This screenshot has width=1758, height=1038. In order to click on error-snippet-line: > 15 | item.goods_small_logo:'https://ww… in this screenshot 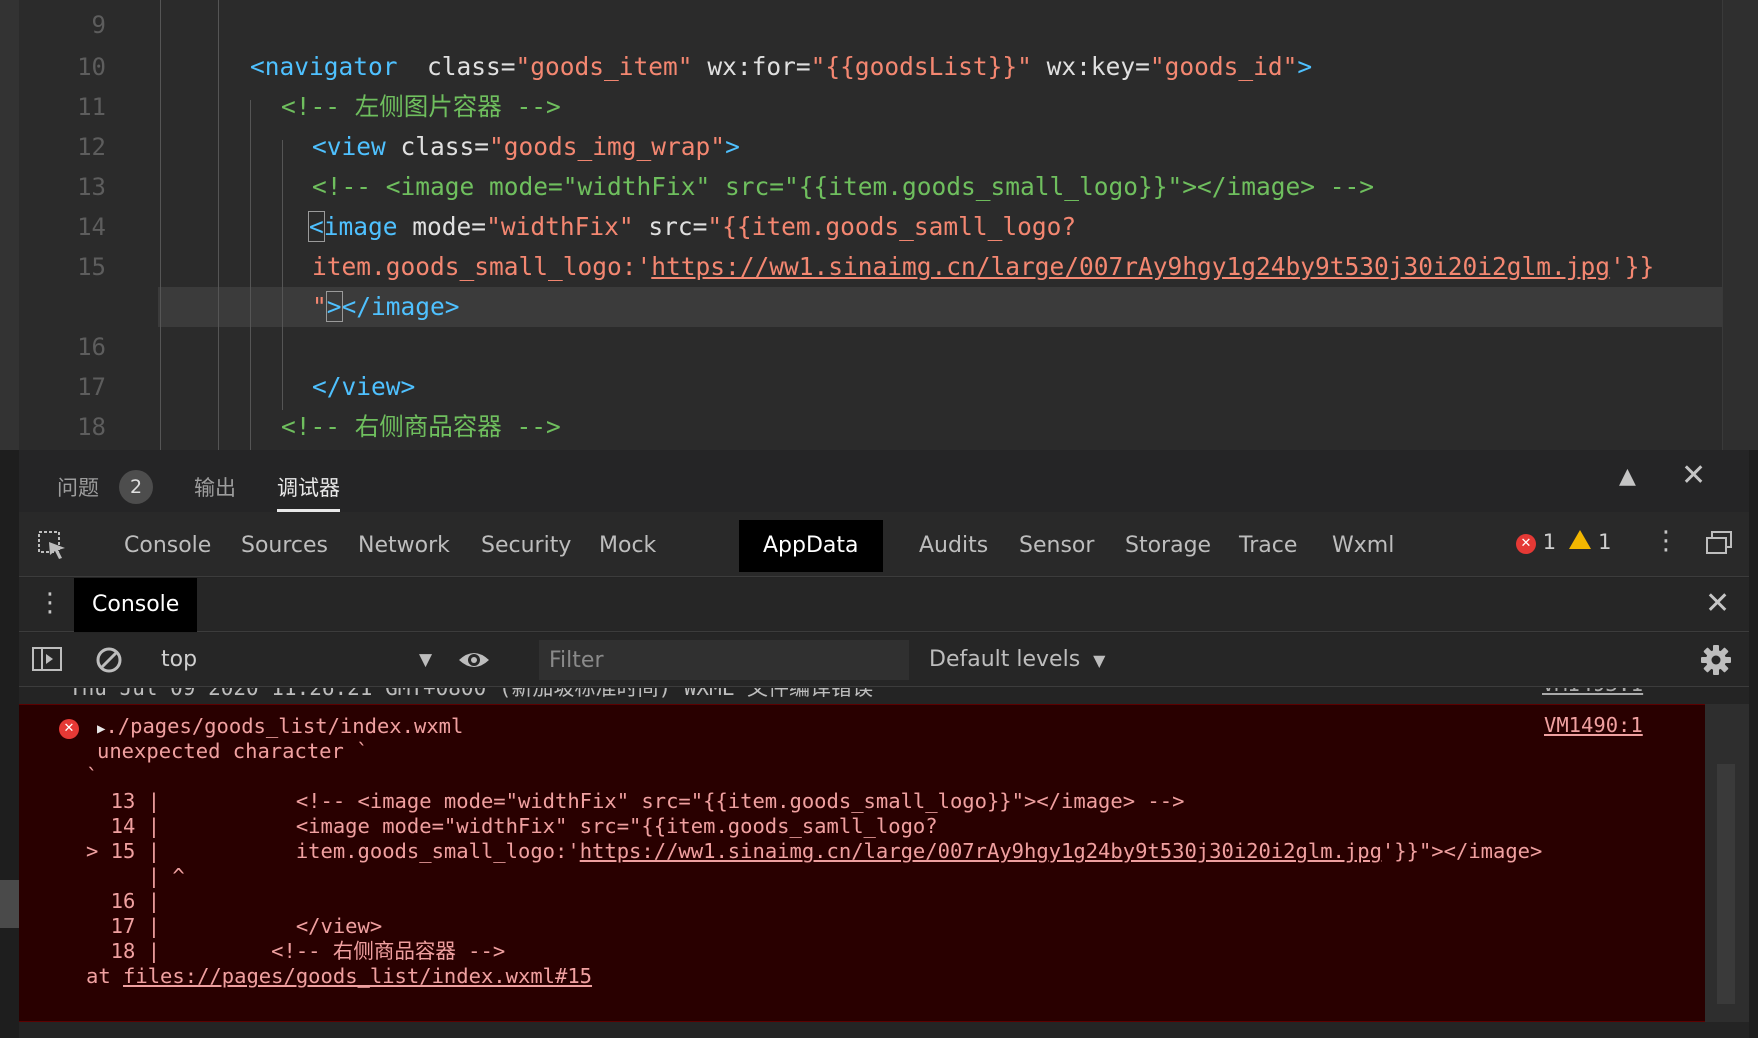, I will do `click(814, 851)`.